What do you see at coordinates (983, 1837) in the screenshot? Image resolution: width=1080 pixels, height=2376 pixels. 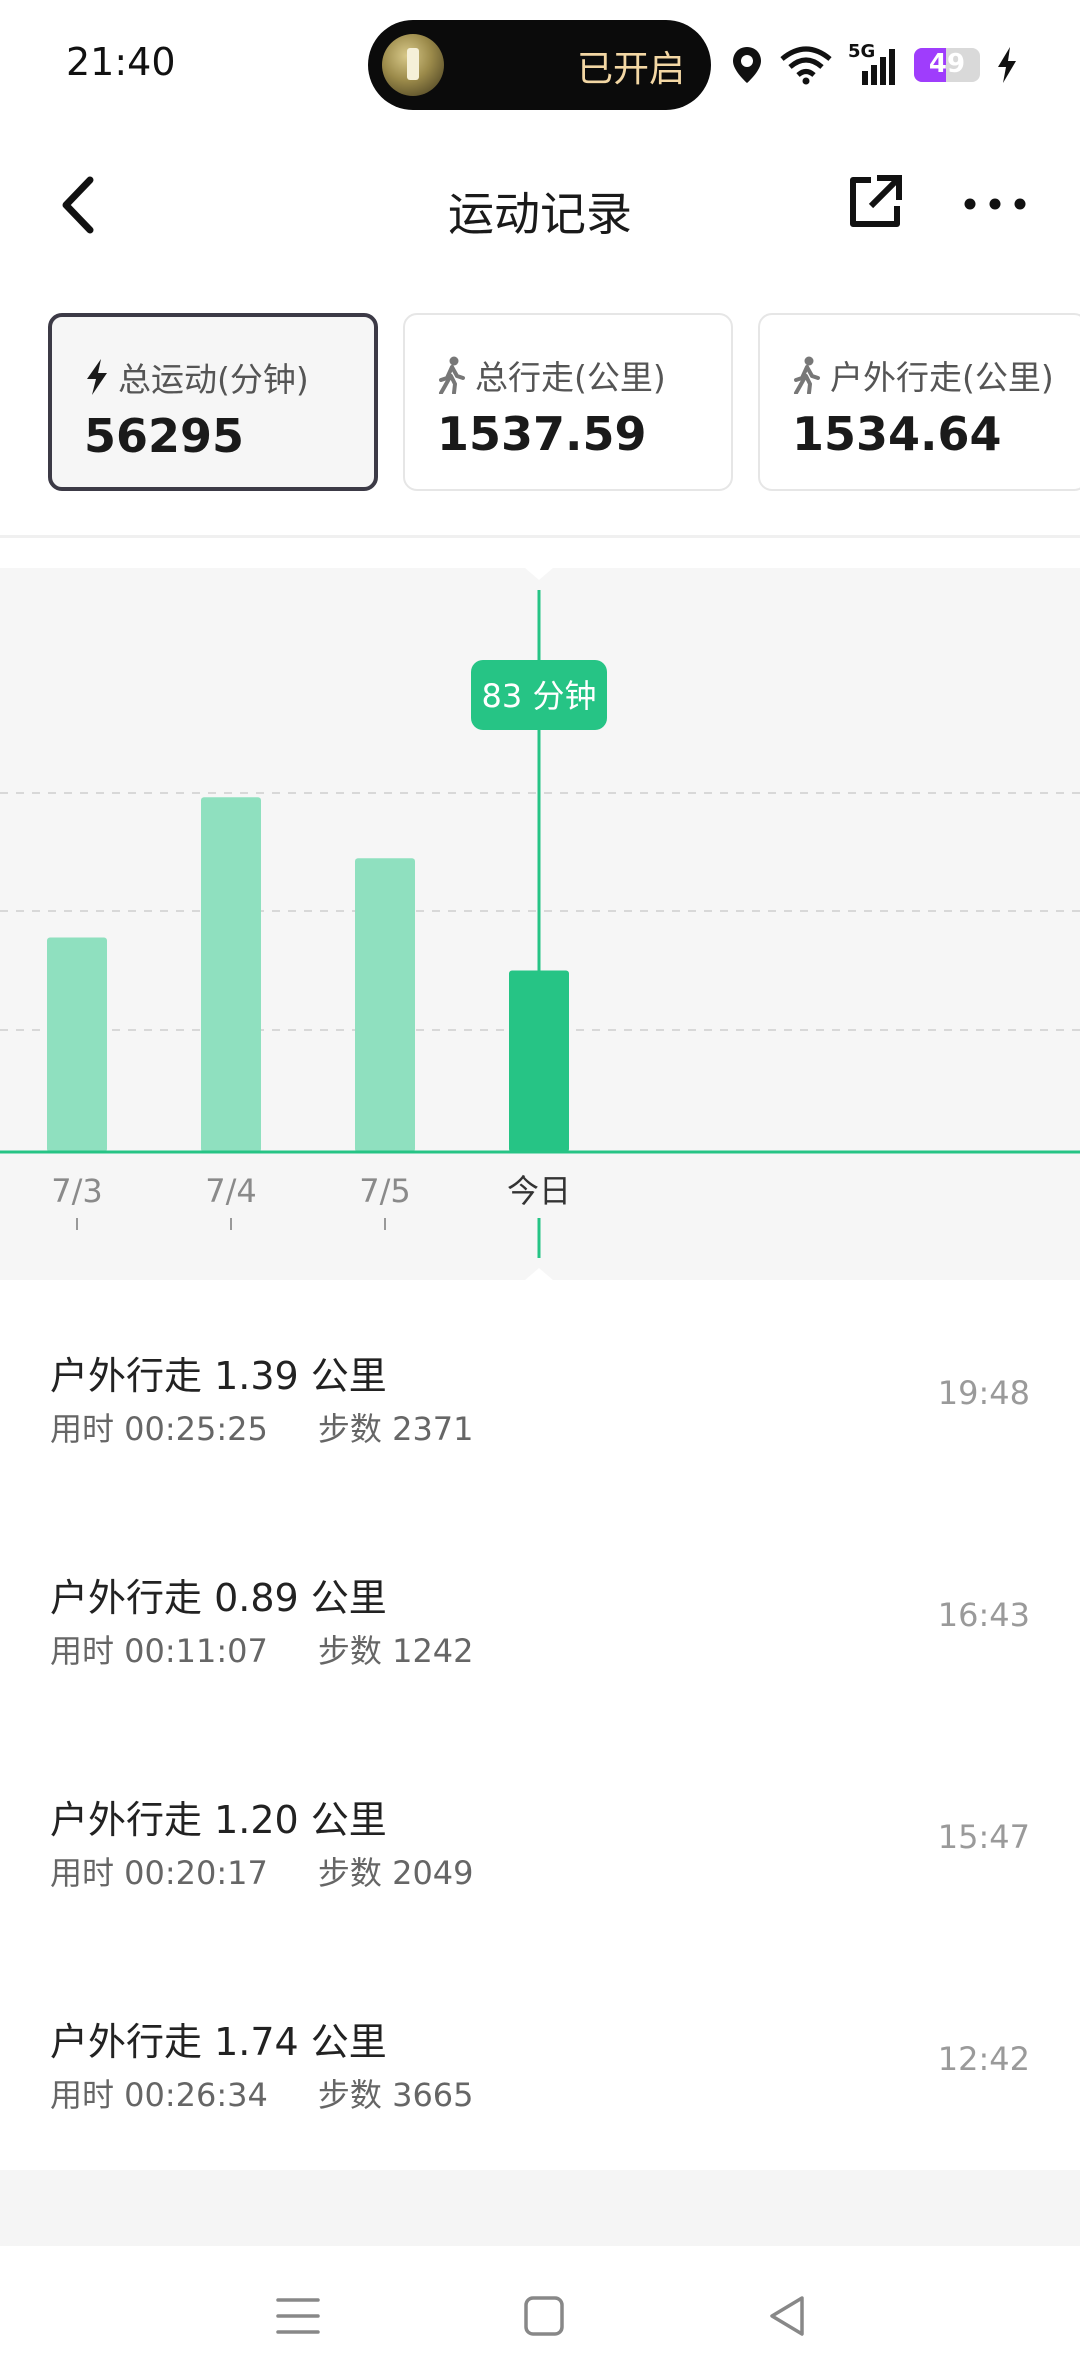 I see `record-time: 15:47` at bounding box center [983, 1837].